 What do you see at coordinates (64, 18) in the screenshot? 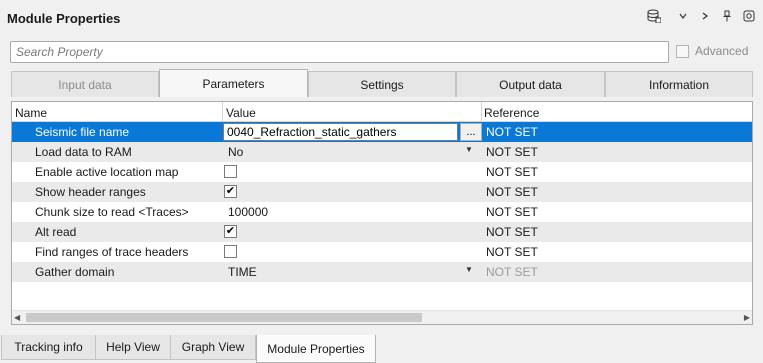
I see `panel-title: Module Properties` at bounding box center [64, 18].